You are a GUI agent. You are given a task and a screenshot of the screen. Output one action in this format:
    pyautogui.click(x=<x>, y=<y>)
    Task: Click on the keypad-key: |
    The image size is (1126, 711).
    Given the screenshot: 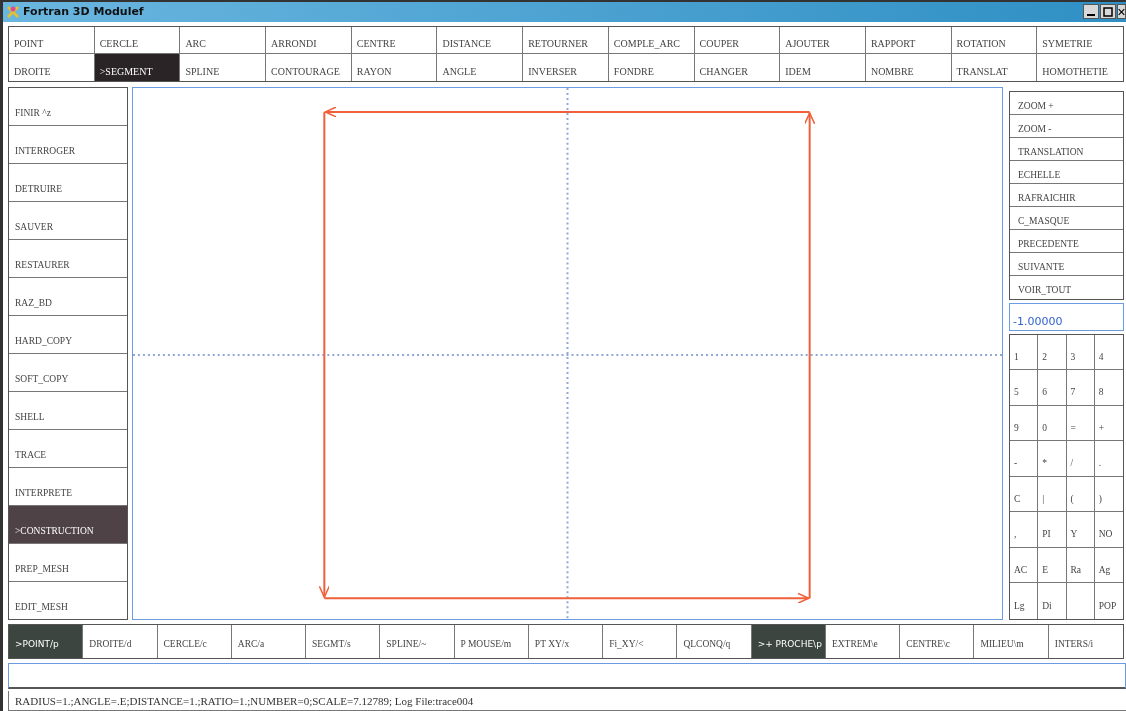 What is the action you would take?
    pyautogui.click(x=1052, y=494)
    